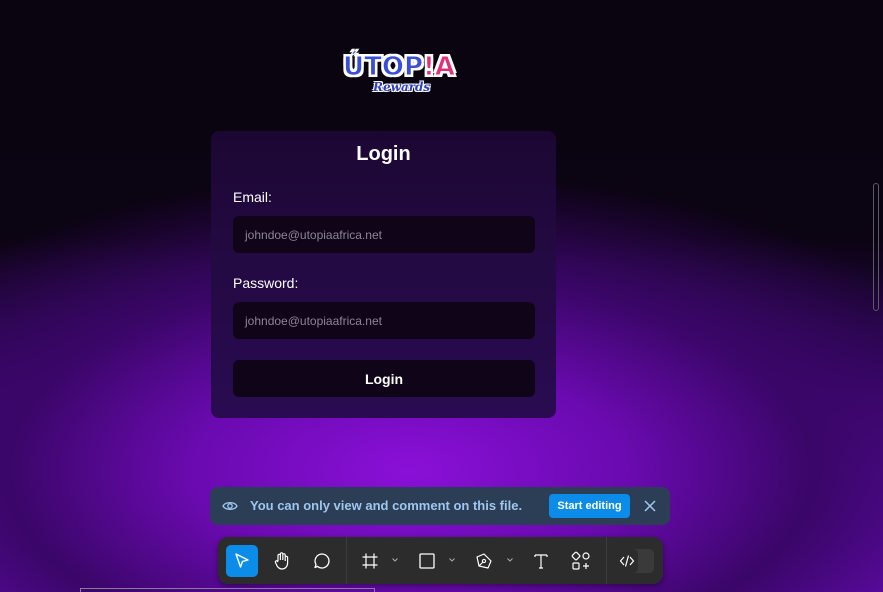 The width and height of the screenshot is (883, 592). I want to click on cursor-icon, so click(242, 560).